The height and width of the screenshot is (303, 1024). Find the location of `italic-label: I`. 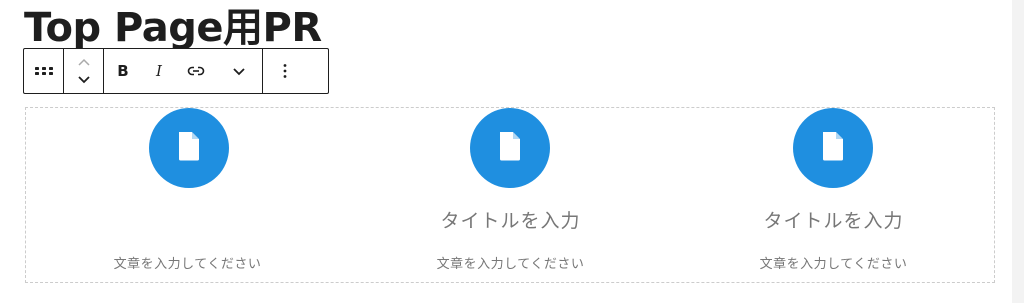

italic-label: I is located at coordinates (159, 71).